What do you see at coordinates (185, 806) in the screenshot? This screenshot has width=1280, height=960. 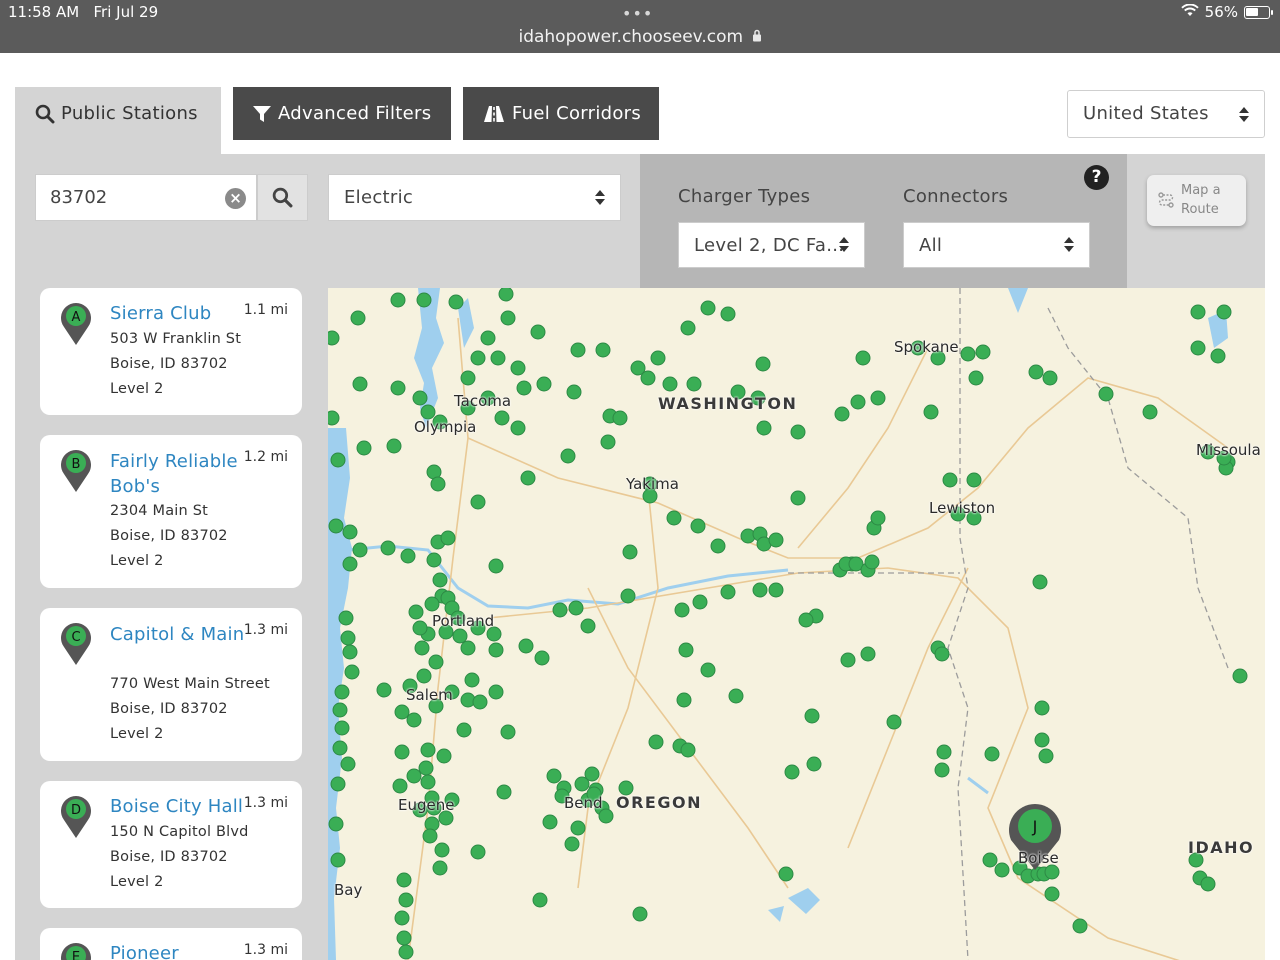 I see `station-name-link: Boise City Hall` at bounding box center [185, 806].